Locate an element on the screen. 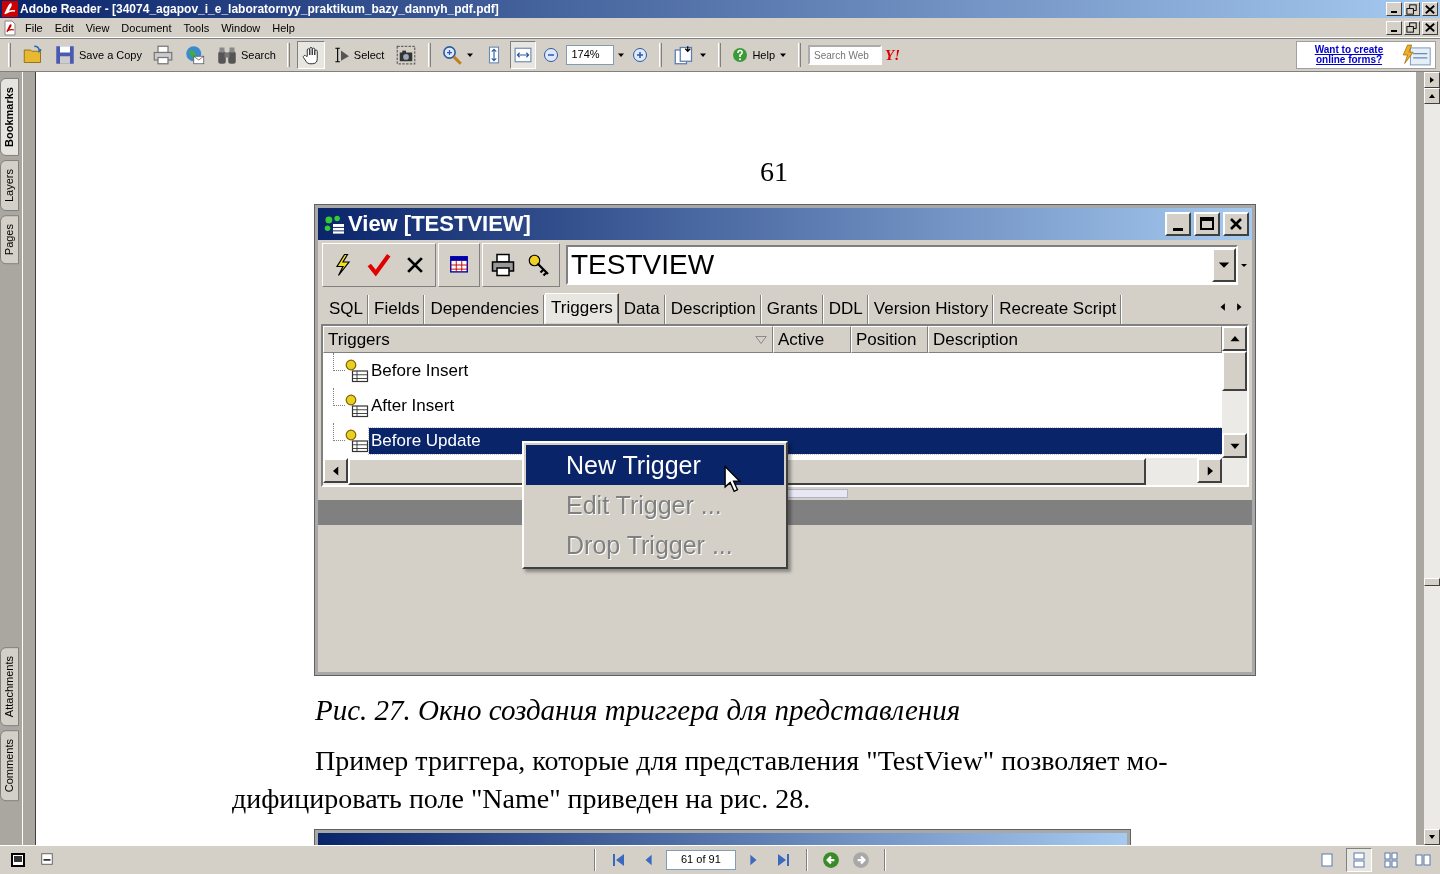 The height and width of the screenshot is (874, 1440). page-number: 61 is located at coordinates (774, 172).